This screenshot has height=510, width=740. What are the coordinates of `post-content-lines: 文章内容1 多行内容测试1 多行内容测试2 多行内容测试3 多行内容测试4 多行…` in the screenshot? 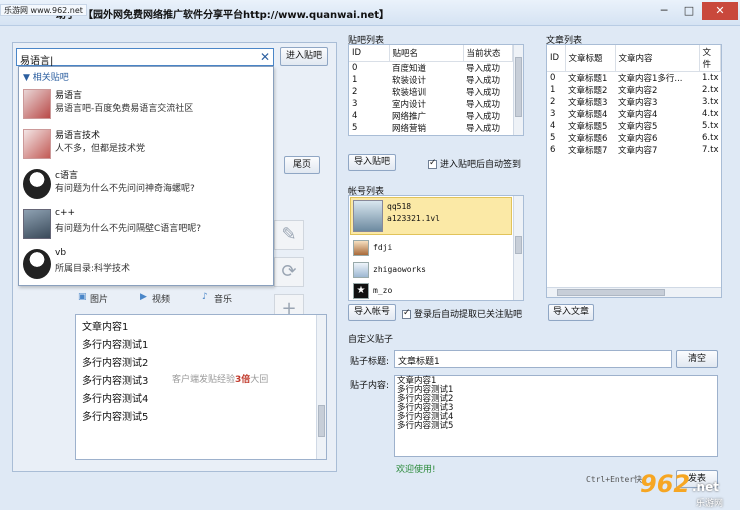 It's located at (425, 404).